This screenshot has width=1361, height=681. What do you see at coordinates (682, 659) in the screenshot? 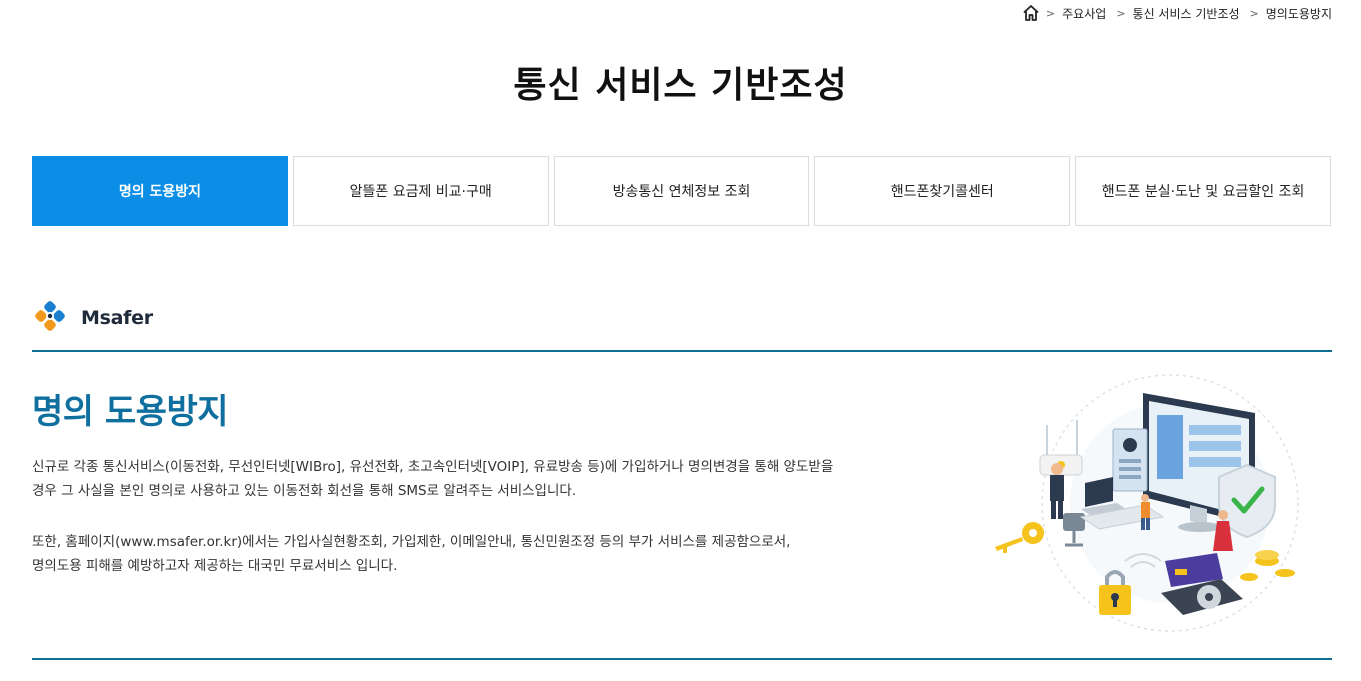
I see `section-divider-bottom` at bounding box center [682, 659].